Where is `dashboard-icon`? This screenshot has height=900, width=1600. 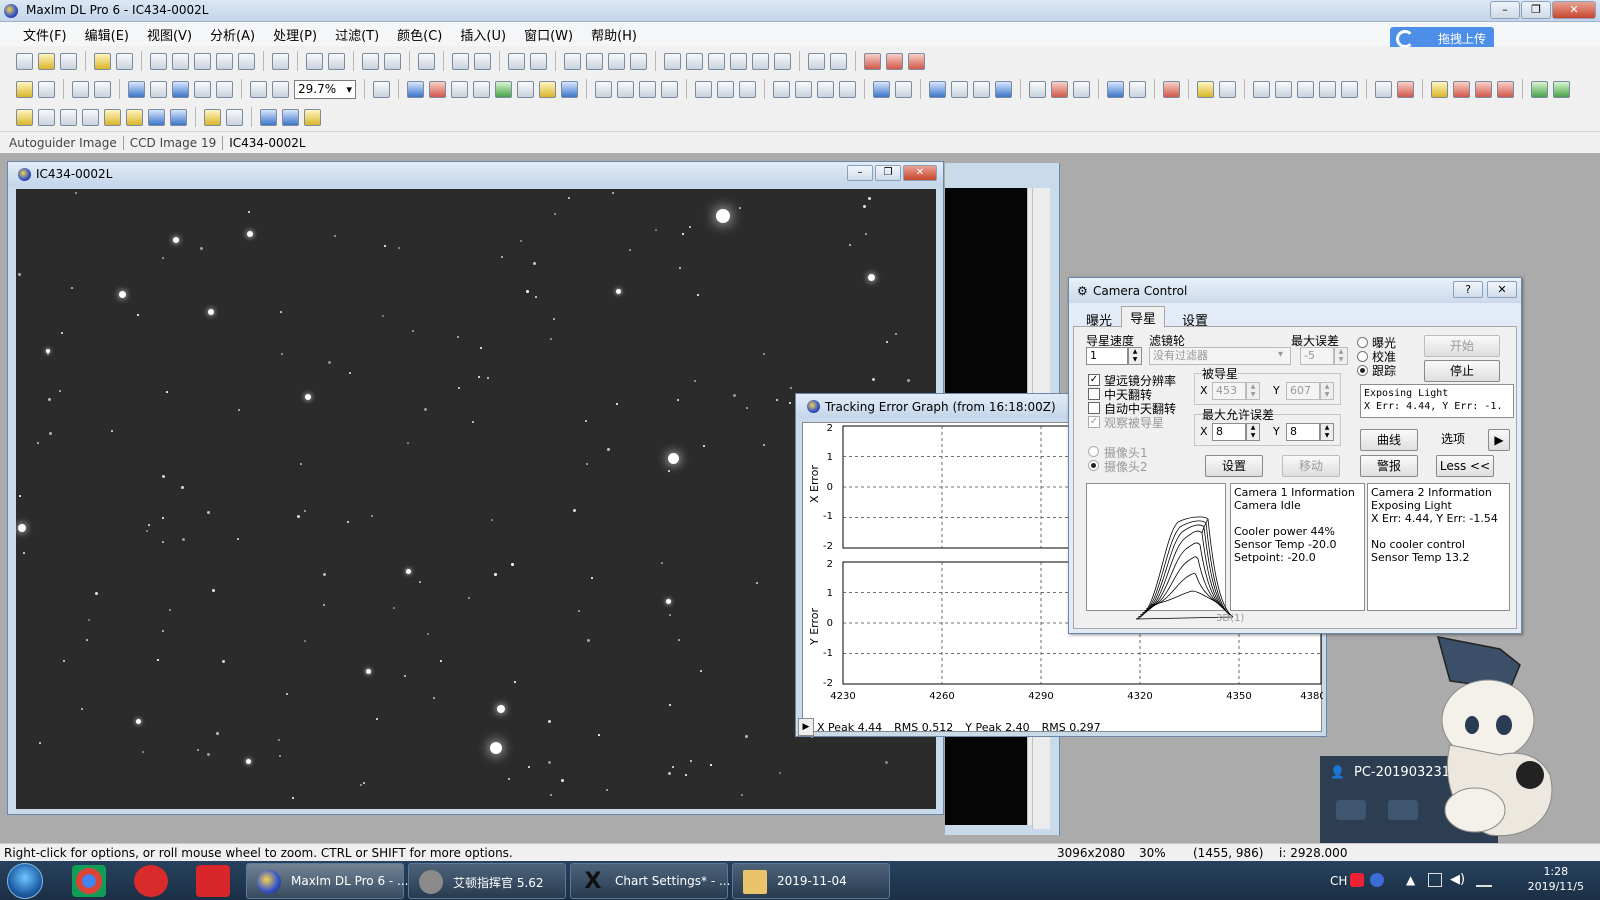
dashboard-icon is located at coordinates (90, 117).